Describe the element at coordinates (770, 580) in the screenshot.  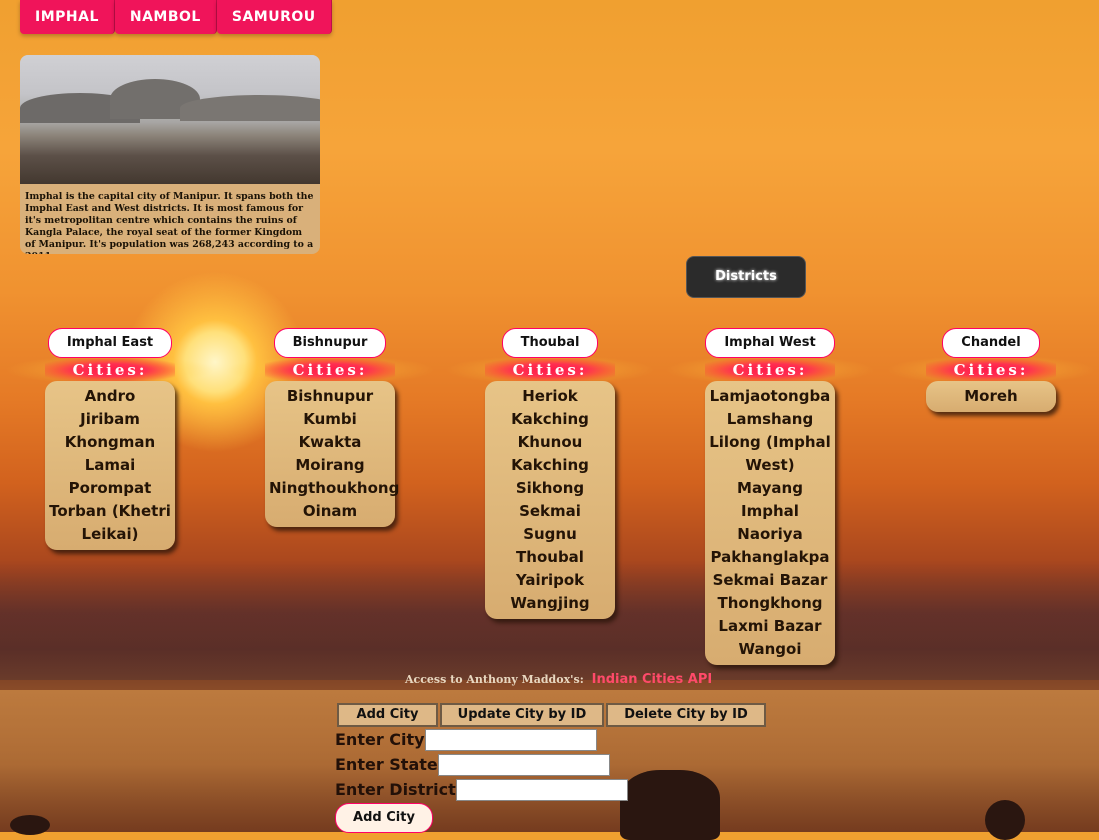
I see `list-item: Sekmai Bazar` at that location.